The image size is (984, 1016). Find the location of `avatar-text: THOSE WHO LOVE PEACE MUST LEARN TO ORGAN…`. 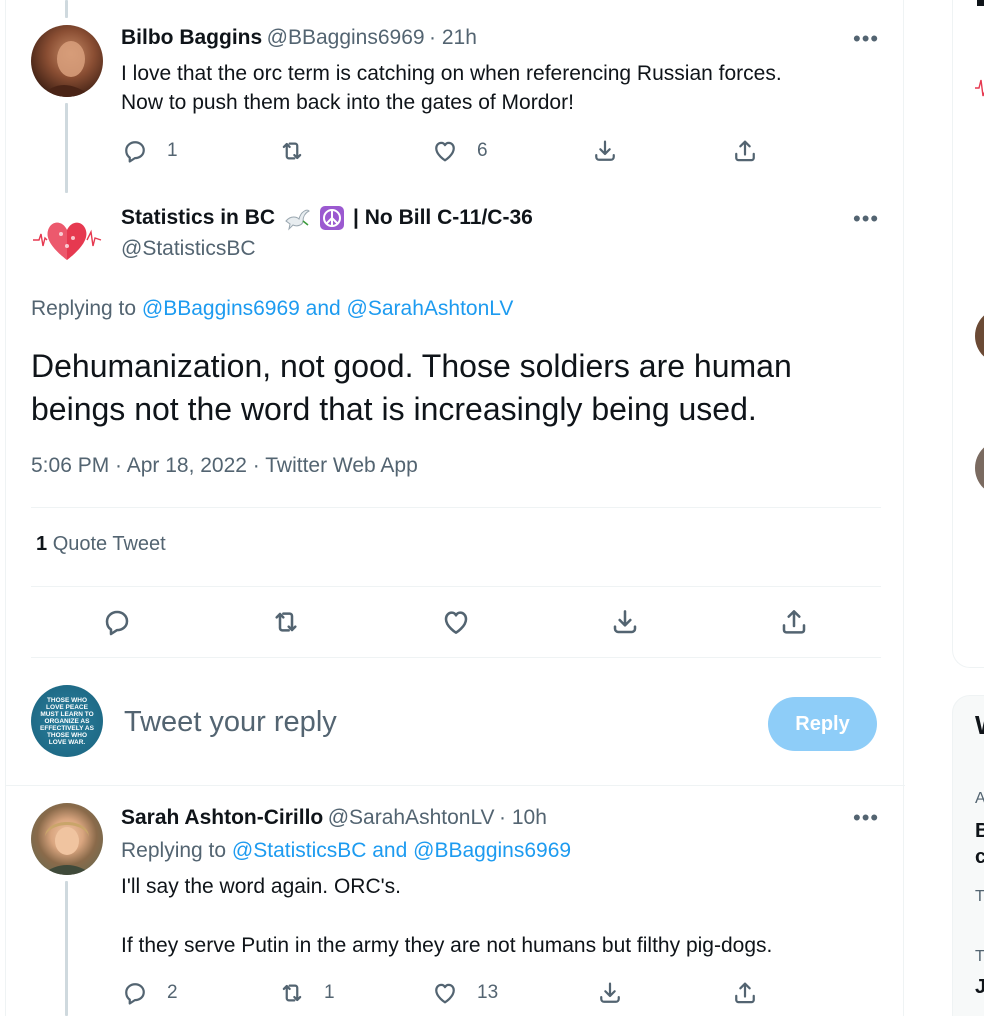

avatar-text: THOSE WHO LOVE PEACE MUST LEARN TO ORGAN… is located at coordinates (67, 721).